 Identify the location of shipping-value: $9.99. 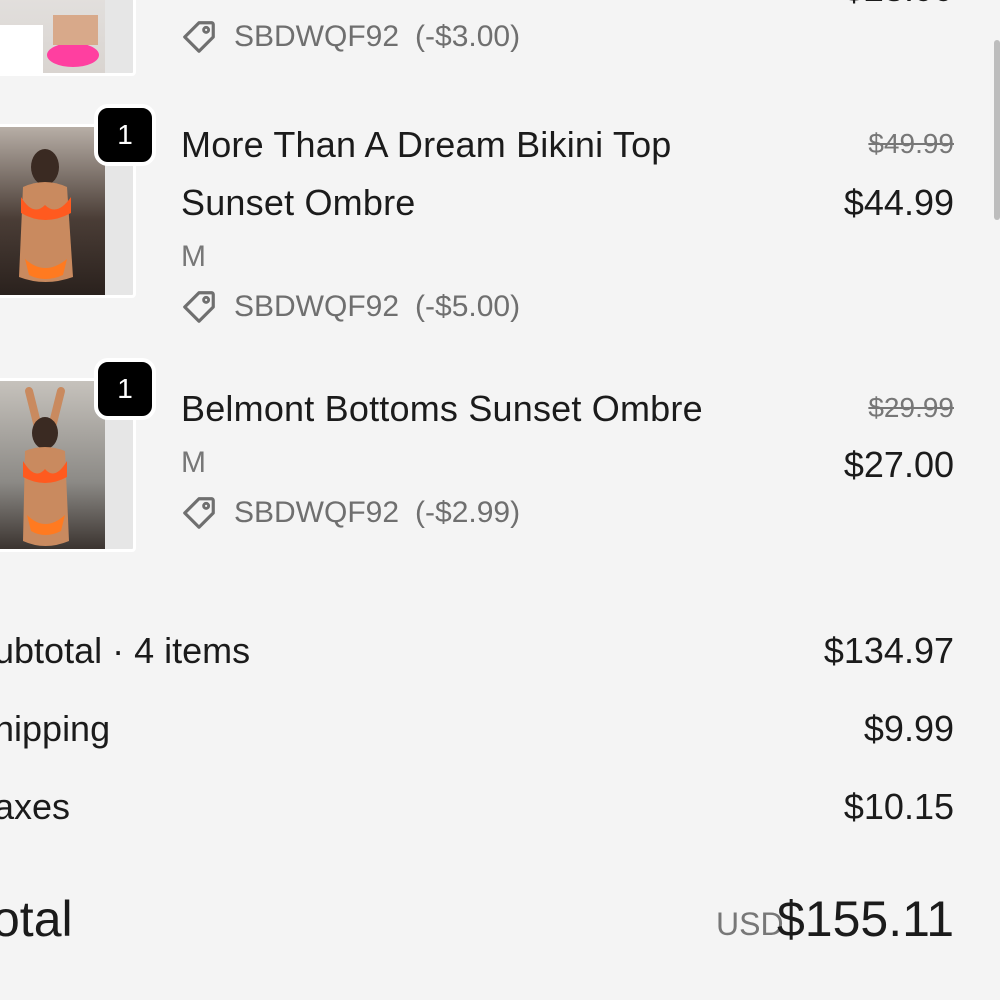
(908, 728).